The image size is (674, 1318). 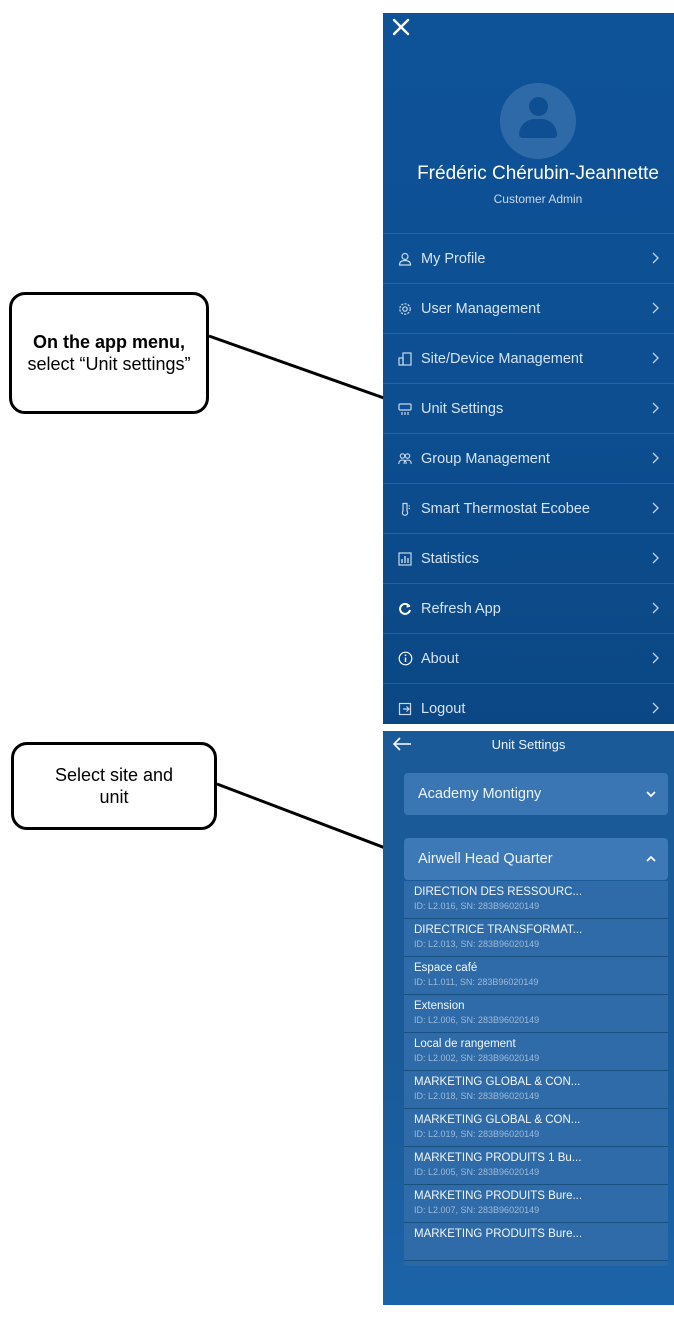 What do you see at coordinates (405, 409) in the screenshot?
I see `air-conditioner-icon` at bounding box center [405, 409].